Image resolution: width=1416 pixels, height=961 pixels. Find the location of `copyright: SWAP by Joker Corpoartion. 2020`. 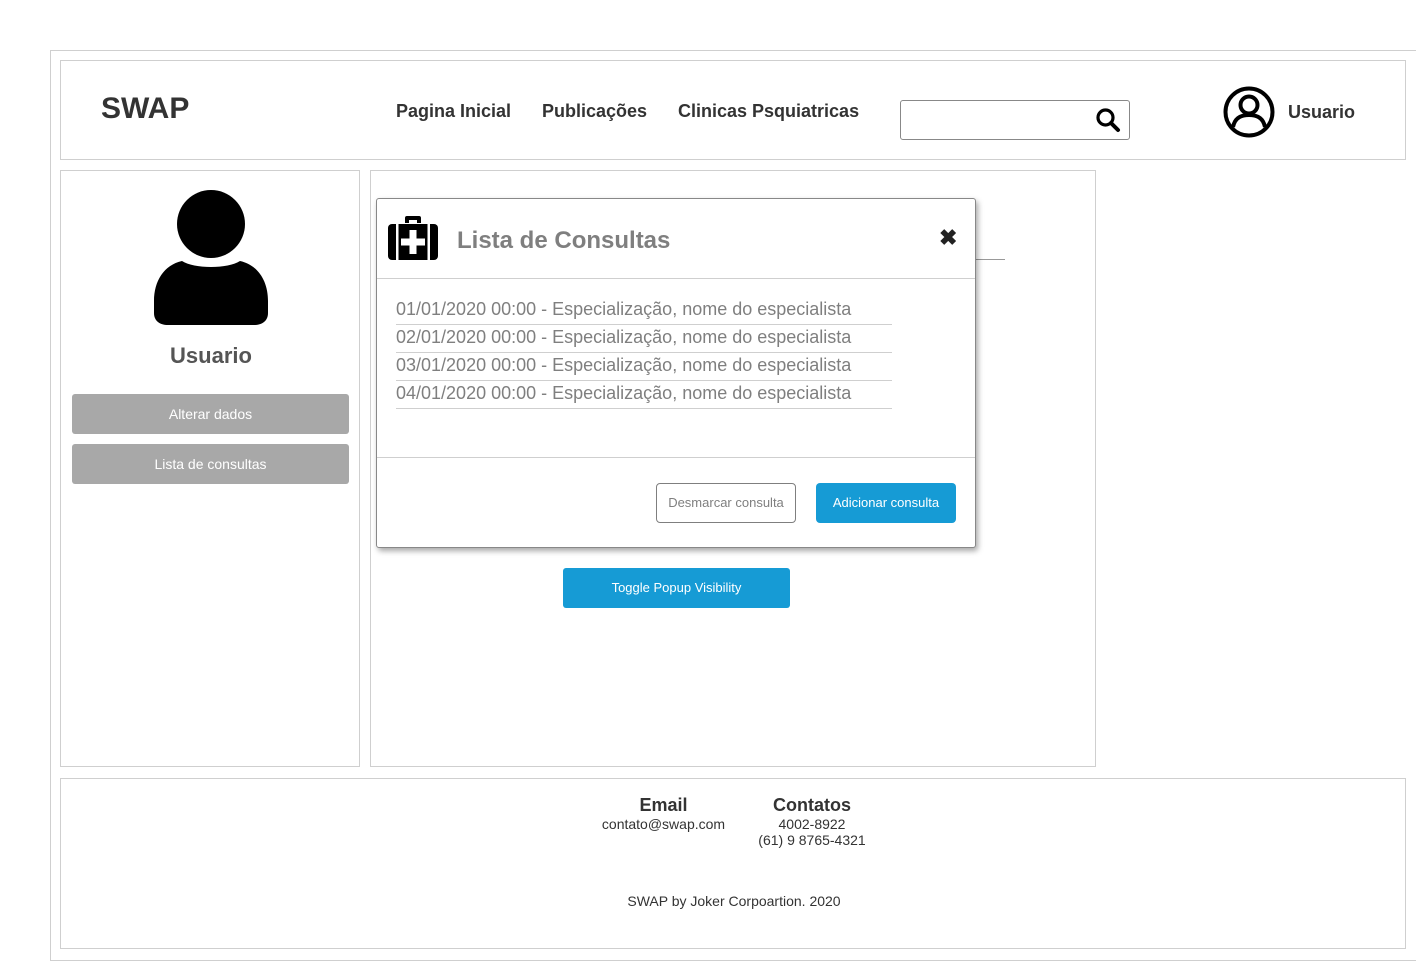

copyright: SWAP by Joker Corpoartion. 2020 is located at coordinates (734, 901).